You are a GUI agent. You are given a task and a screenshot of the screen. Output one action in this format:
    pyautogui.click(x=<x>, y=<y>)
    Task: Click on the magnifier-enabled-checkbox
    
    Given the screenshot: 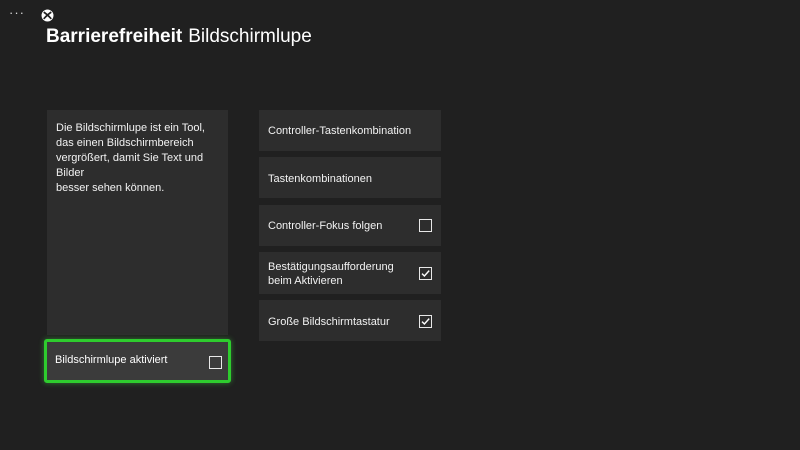 What is the action you would take?
    pyautogui.click(x=215, y=362)
    